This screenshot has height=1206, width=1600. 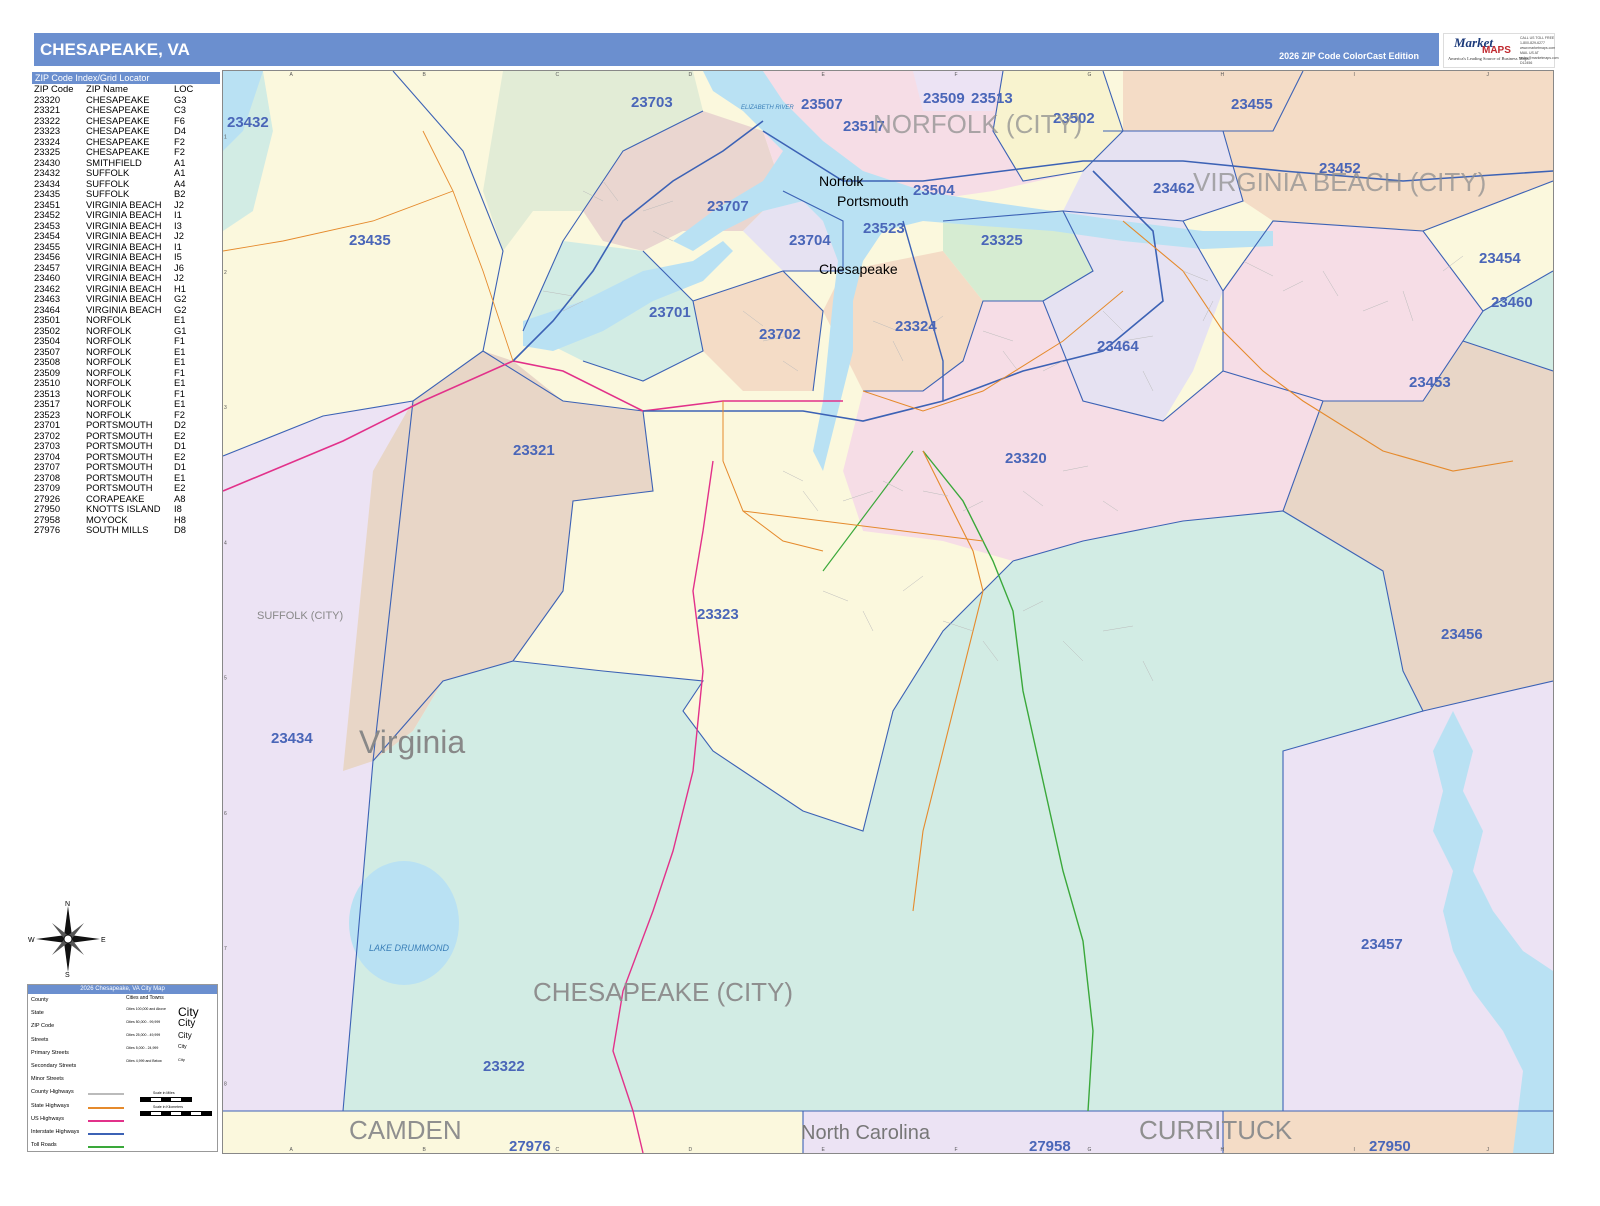 I want to click on zip-name-cell: KNOTTS ISLAND, so click(x=123, y=508).